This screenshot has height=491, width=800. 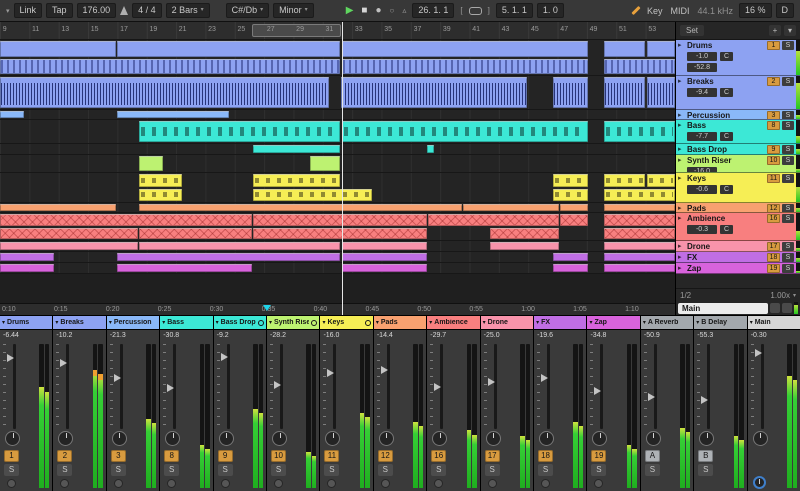 I want to click on volume-field: -1.0, so click(x=702, y=56).